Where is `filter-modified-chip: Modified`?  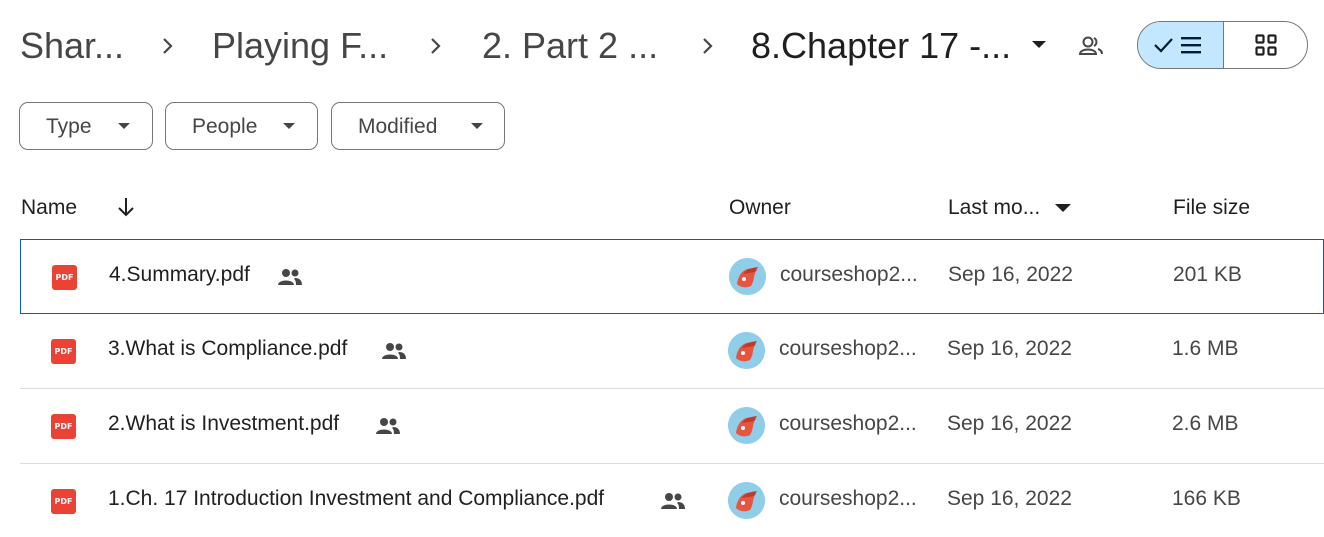 filter-modified-chip: Modified is located at coordinates (418, 126).